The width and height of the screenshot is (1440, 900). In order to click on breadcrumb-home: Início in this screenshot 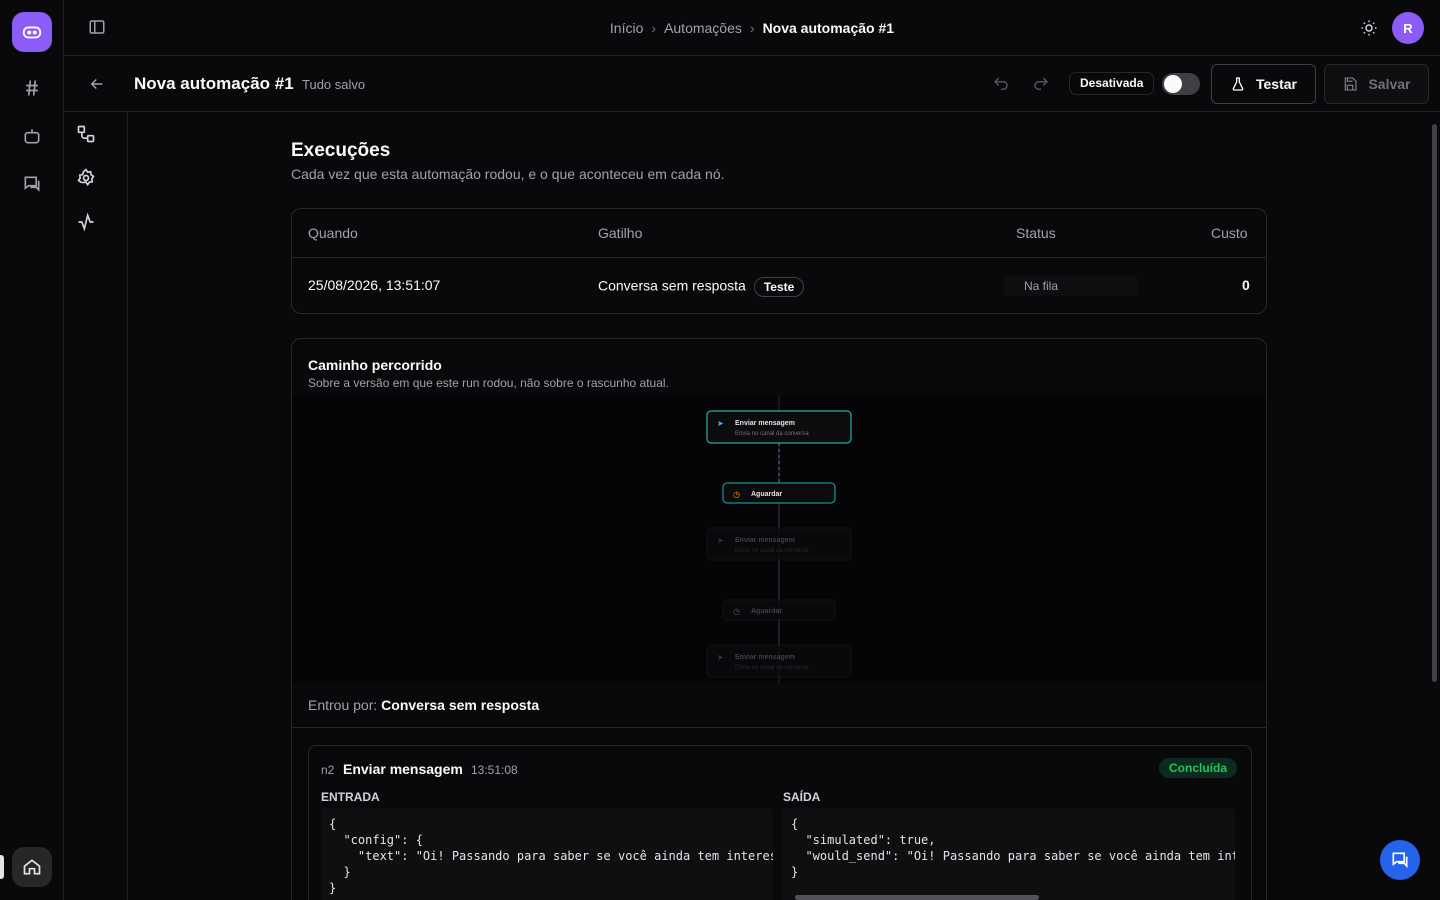, I will do `click(626, 28)`.